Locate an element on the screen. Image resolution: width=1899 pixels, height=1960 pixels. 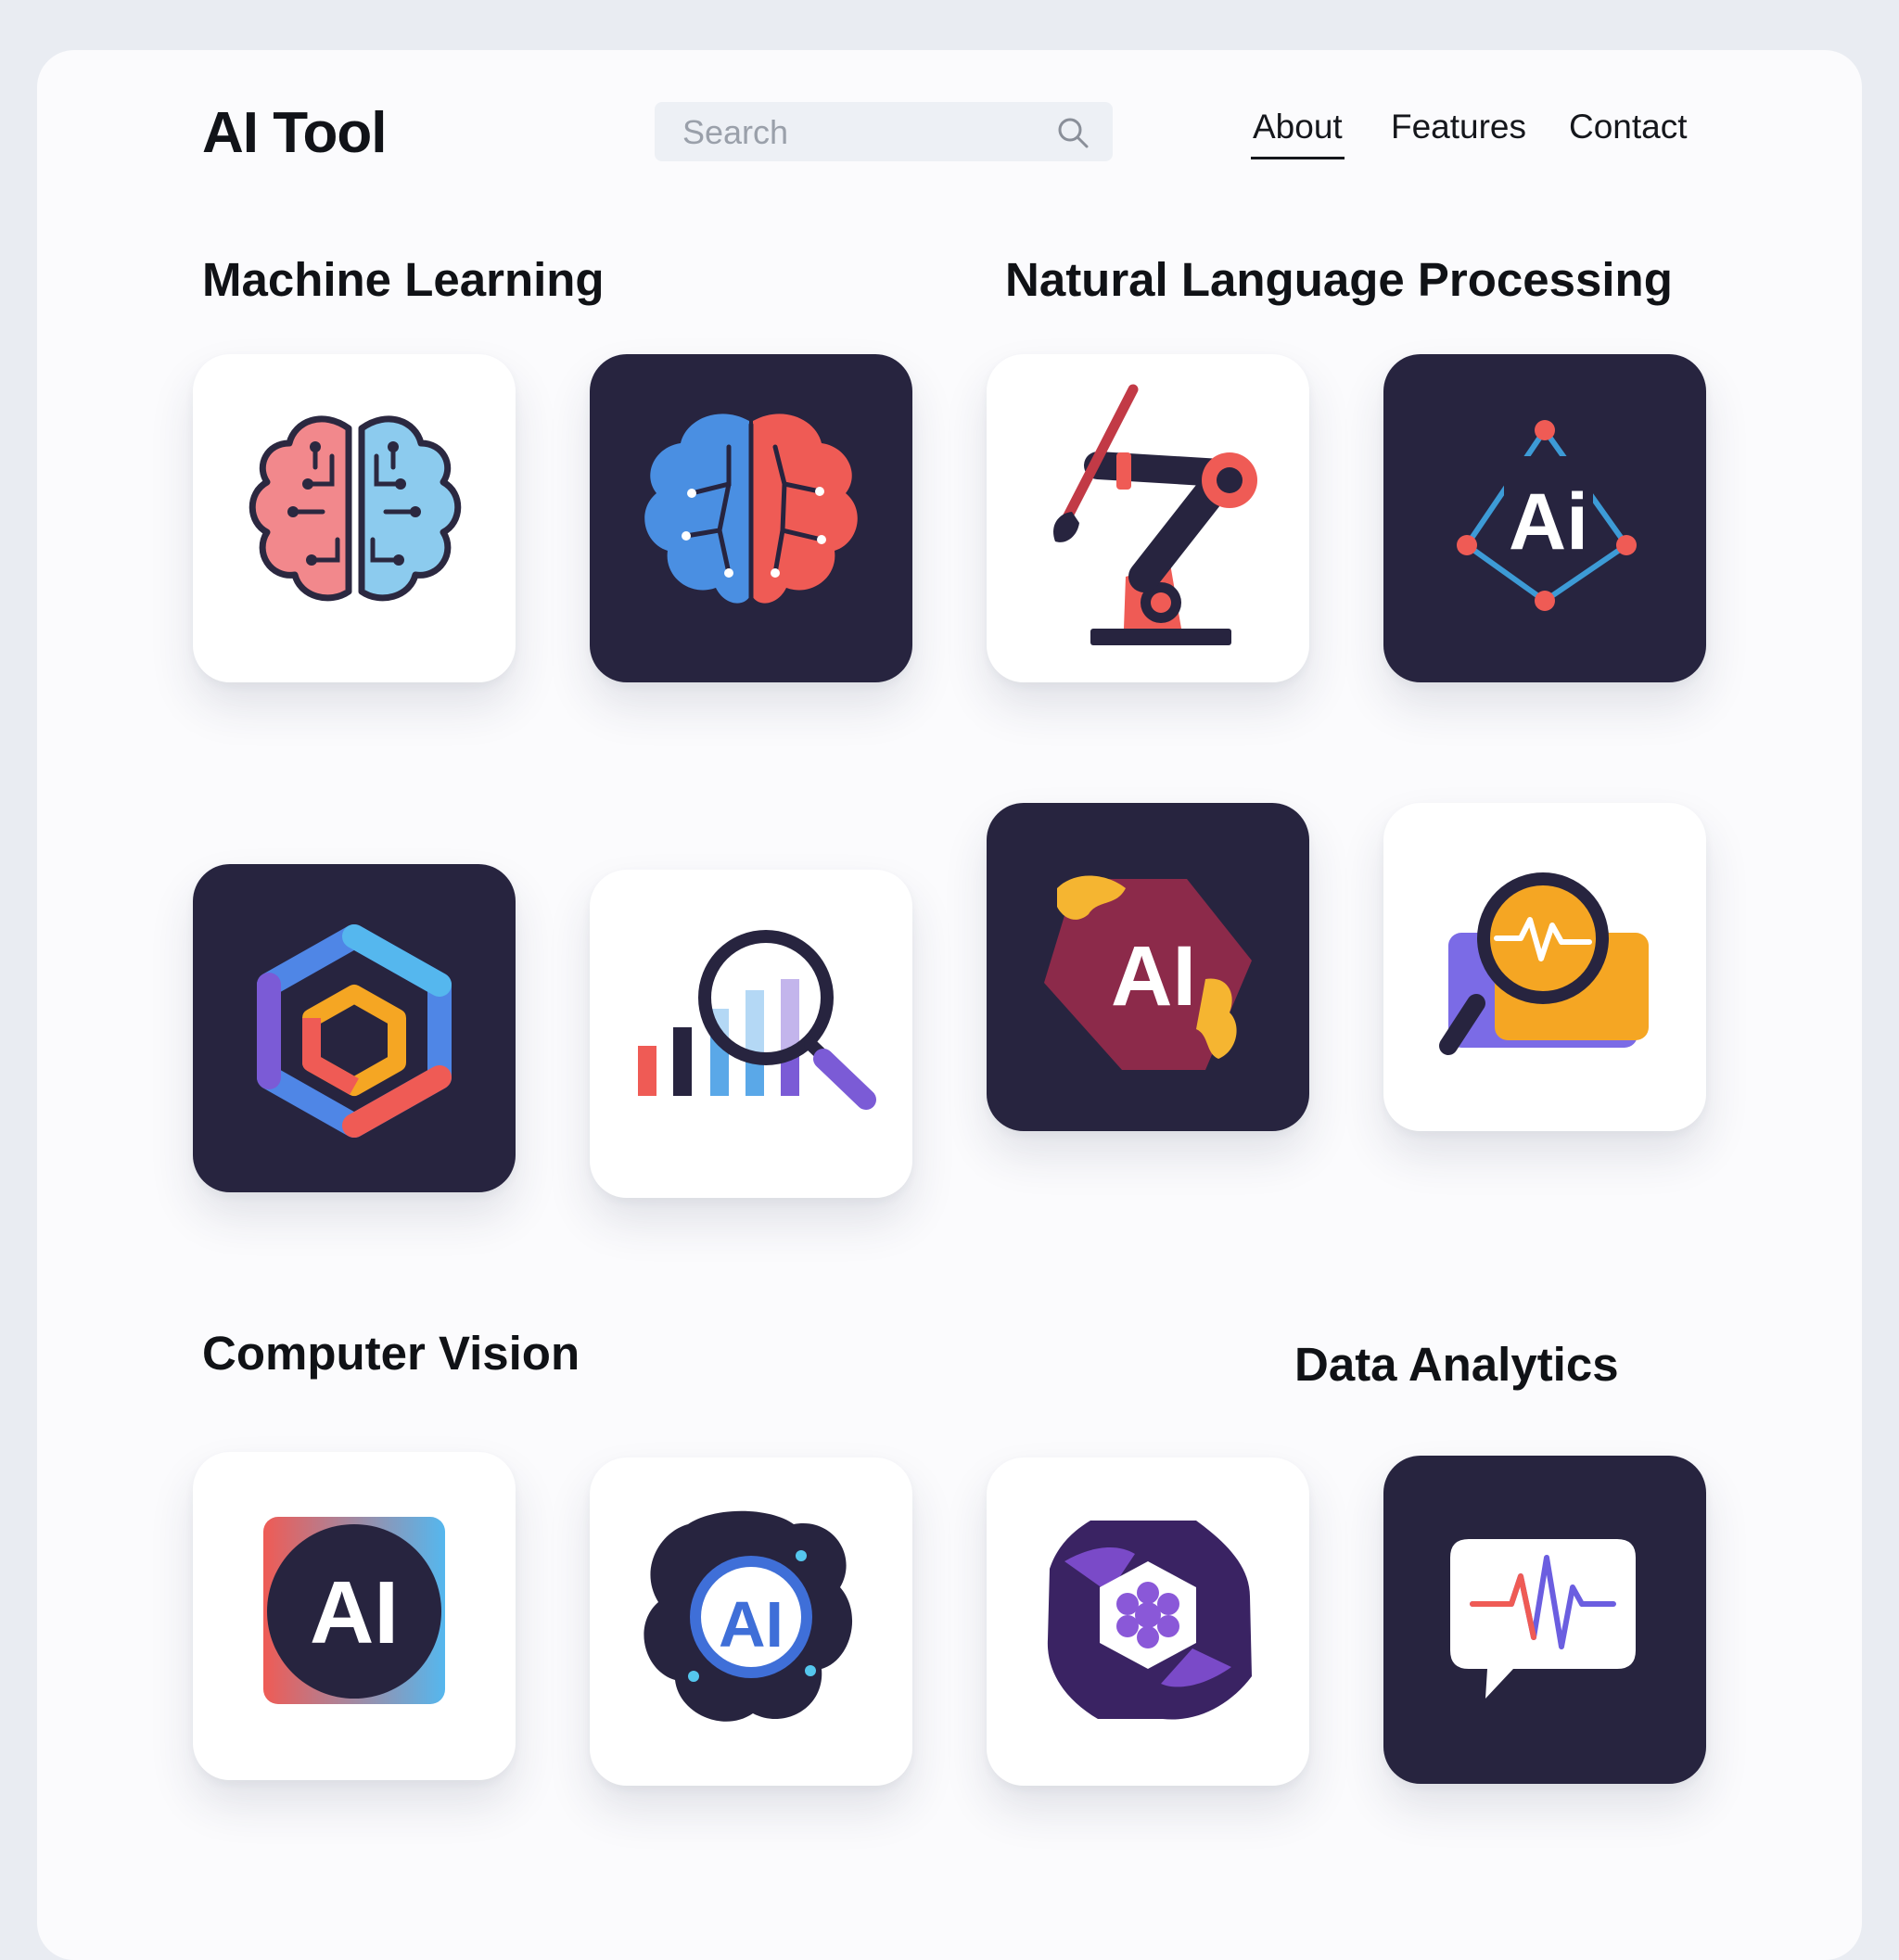
tile-ai-tag: AI is located at coordinates (1148, 967).